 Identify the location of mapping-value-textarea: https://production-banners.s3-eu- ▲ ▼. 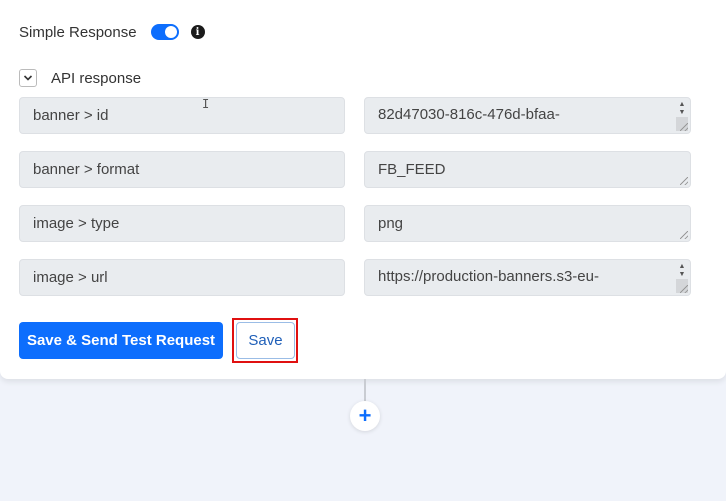
(527, 277).